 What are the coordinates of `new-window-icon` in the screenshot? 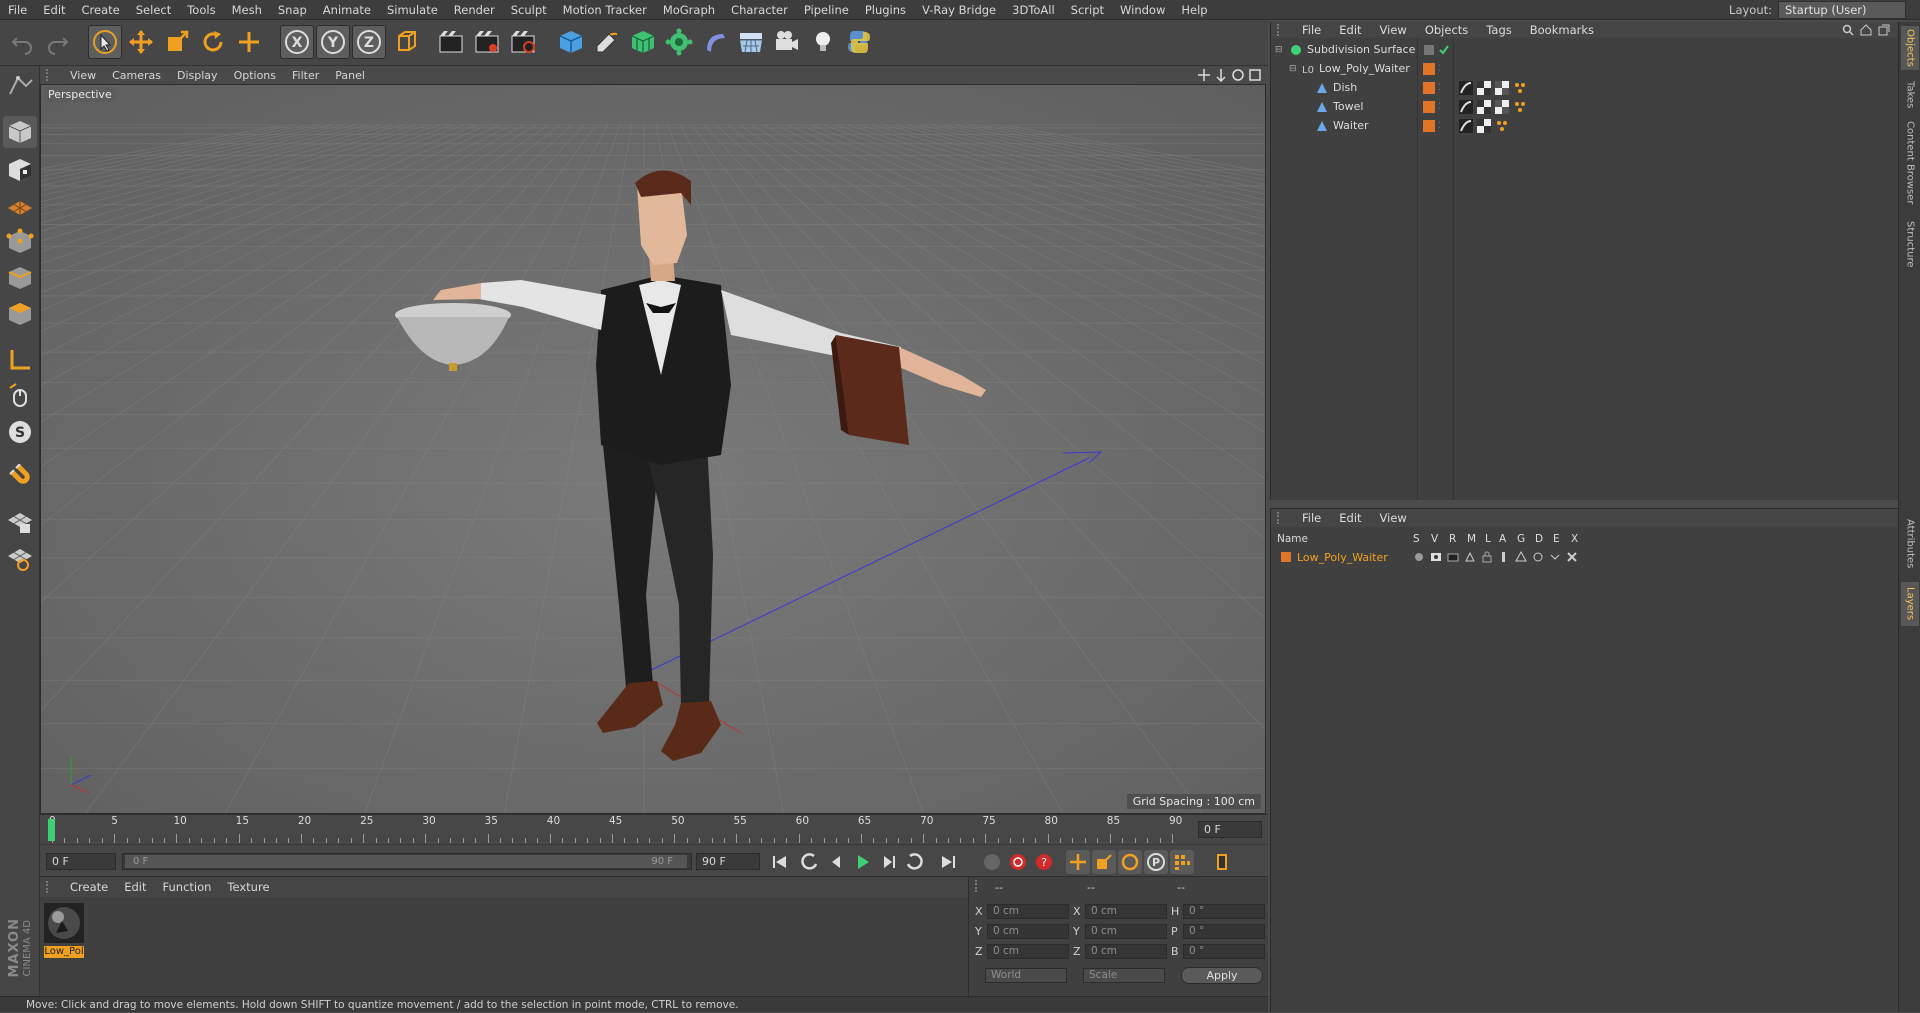 It's located at (1884, 30).